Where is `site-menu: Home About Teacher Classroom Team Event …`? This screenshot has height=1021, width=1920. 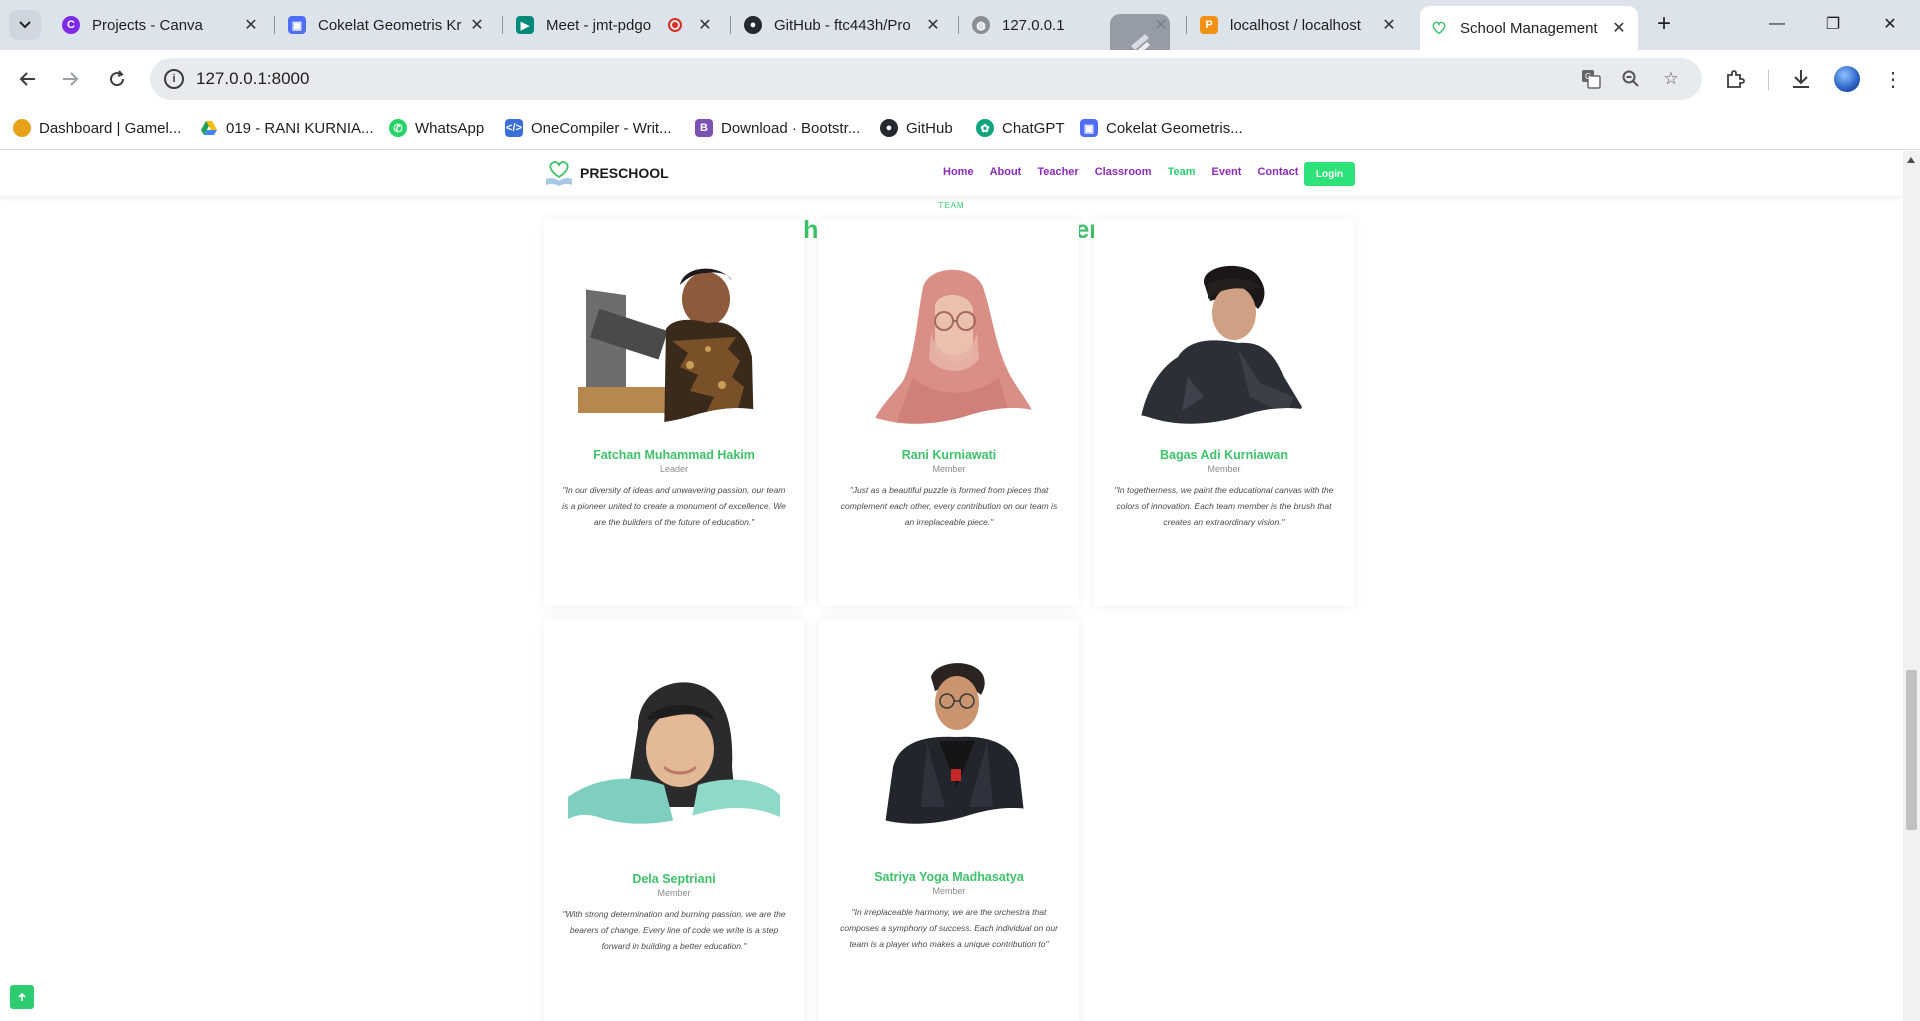 site-menu: Home About Teacher Classroom Team Event … is located at coordinates (1120, 172).